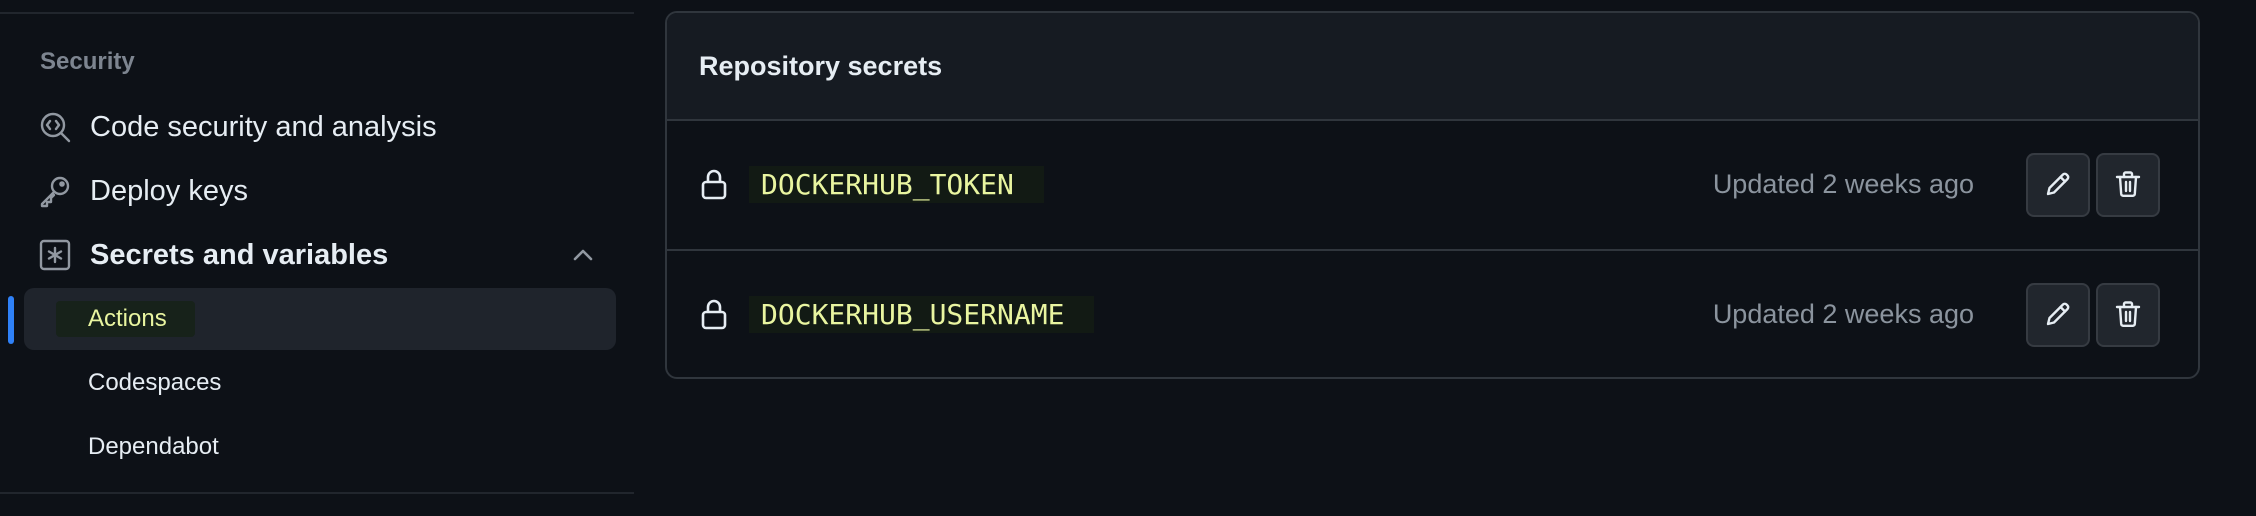 This screenshot has height=516, width=2256. Describe the element at coordinates (896, 184) in the screenshot. I see `secret-name: DOCKERHUB_TOKEN` at that location.